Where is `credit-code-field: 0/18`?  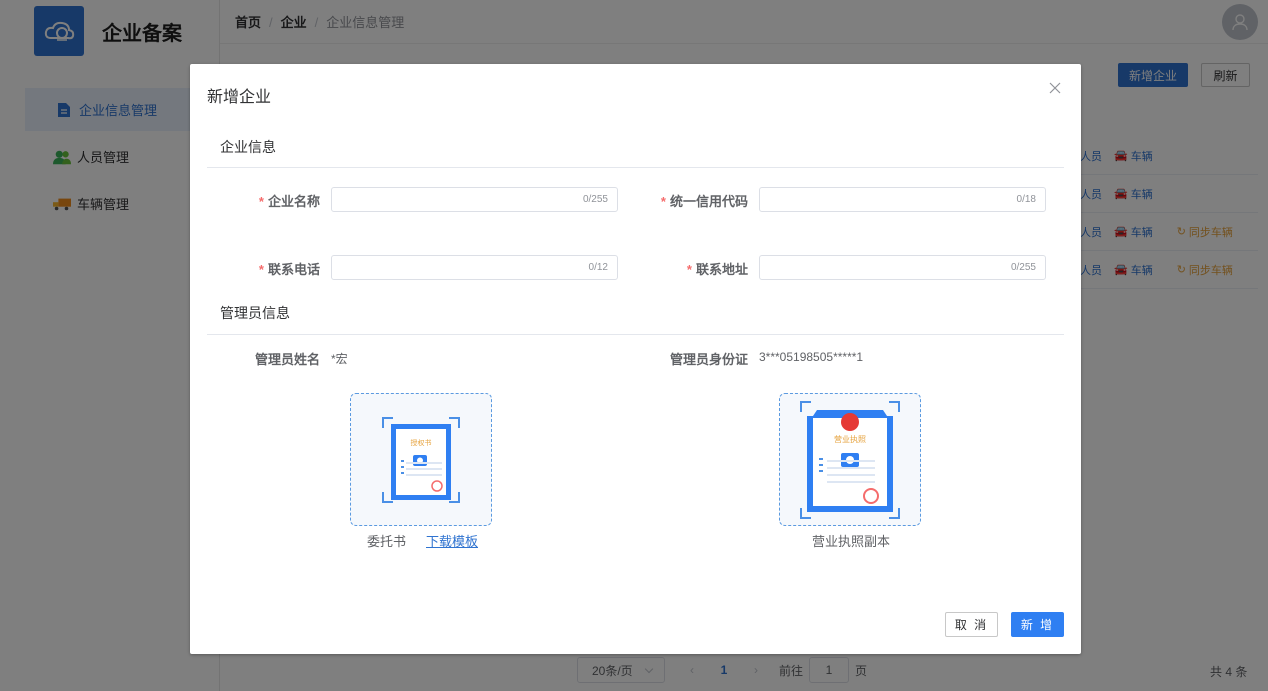
credit-code-field: 0/18 is located at coordinates (902, 199).